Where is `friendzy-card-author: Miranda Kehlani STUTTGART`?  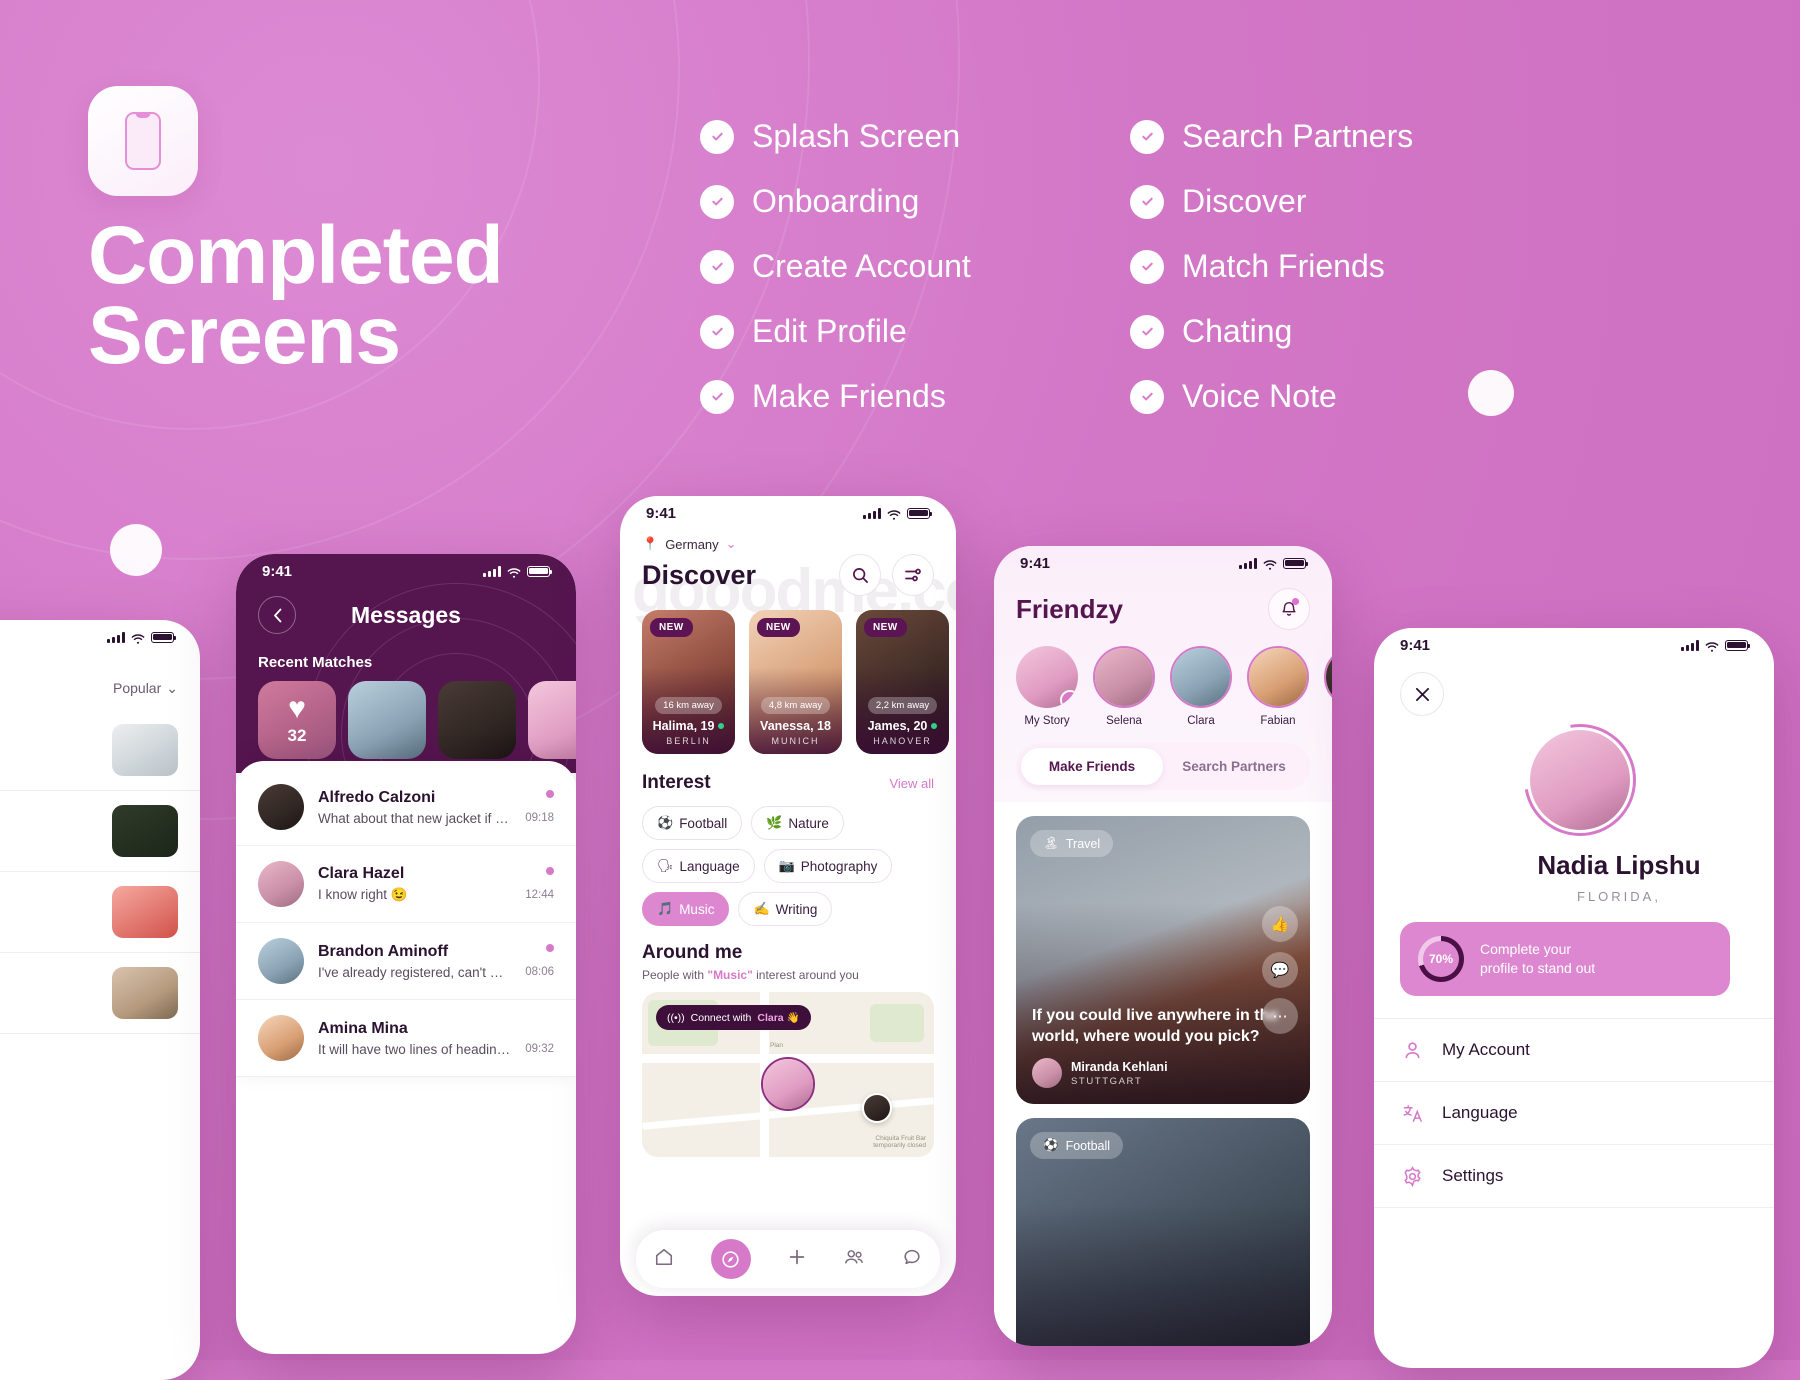
friendzy-card-author: Miranda Kehlani STUTTGART is located at coordinates (1163, 1081).